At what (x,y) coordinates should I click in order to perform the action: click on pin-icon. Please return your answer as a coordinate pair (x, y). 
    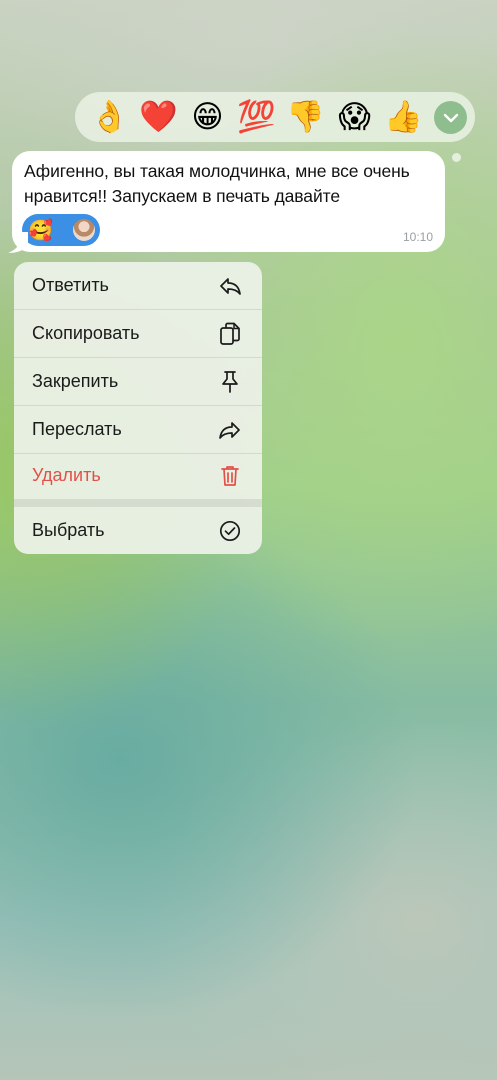
    Looking at the image, I should click on (230, 382).